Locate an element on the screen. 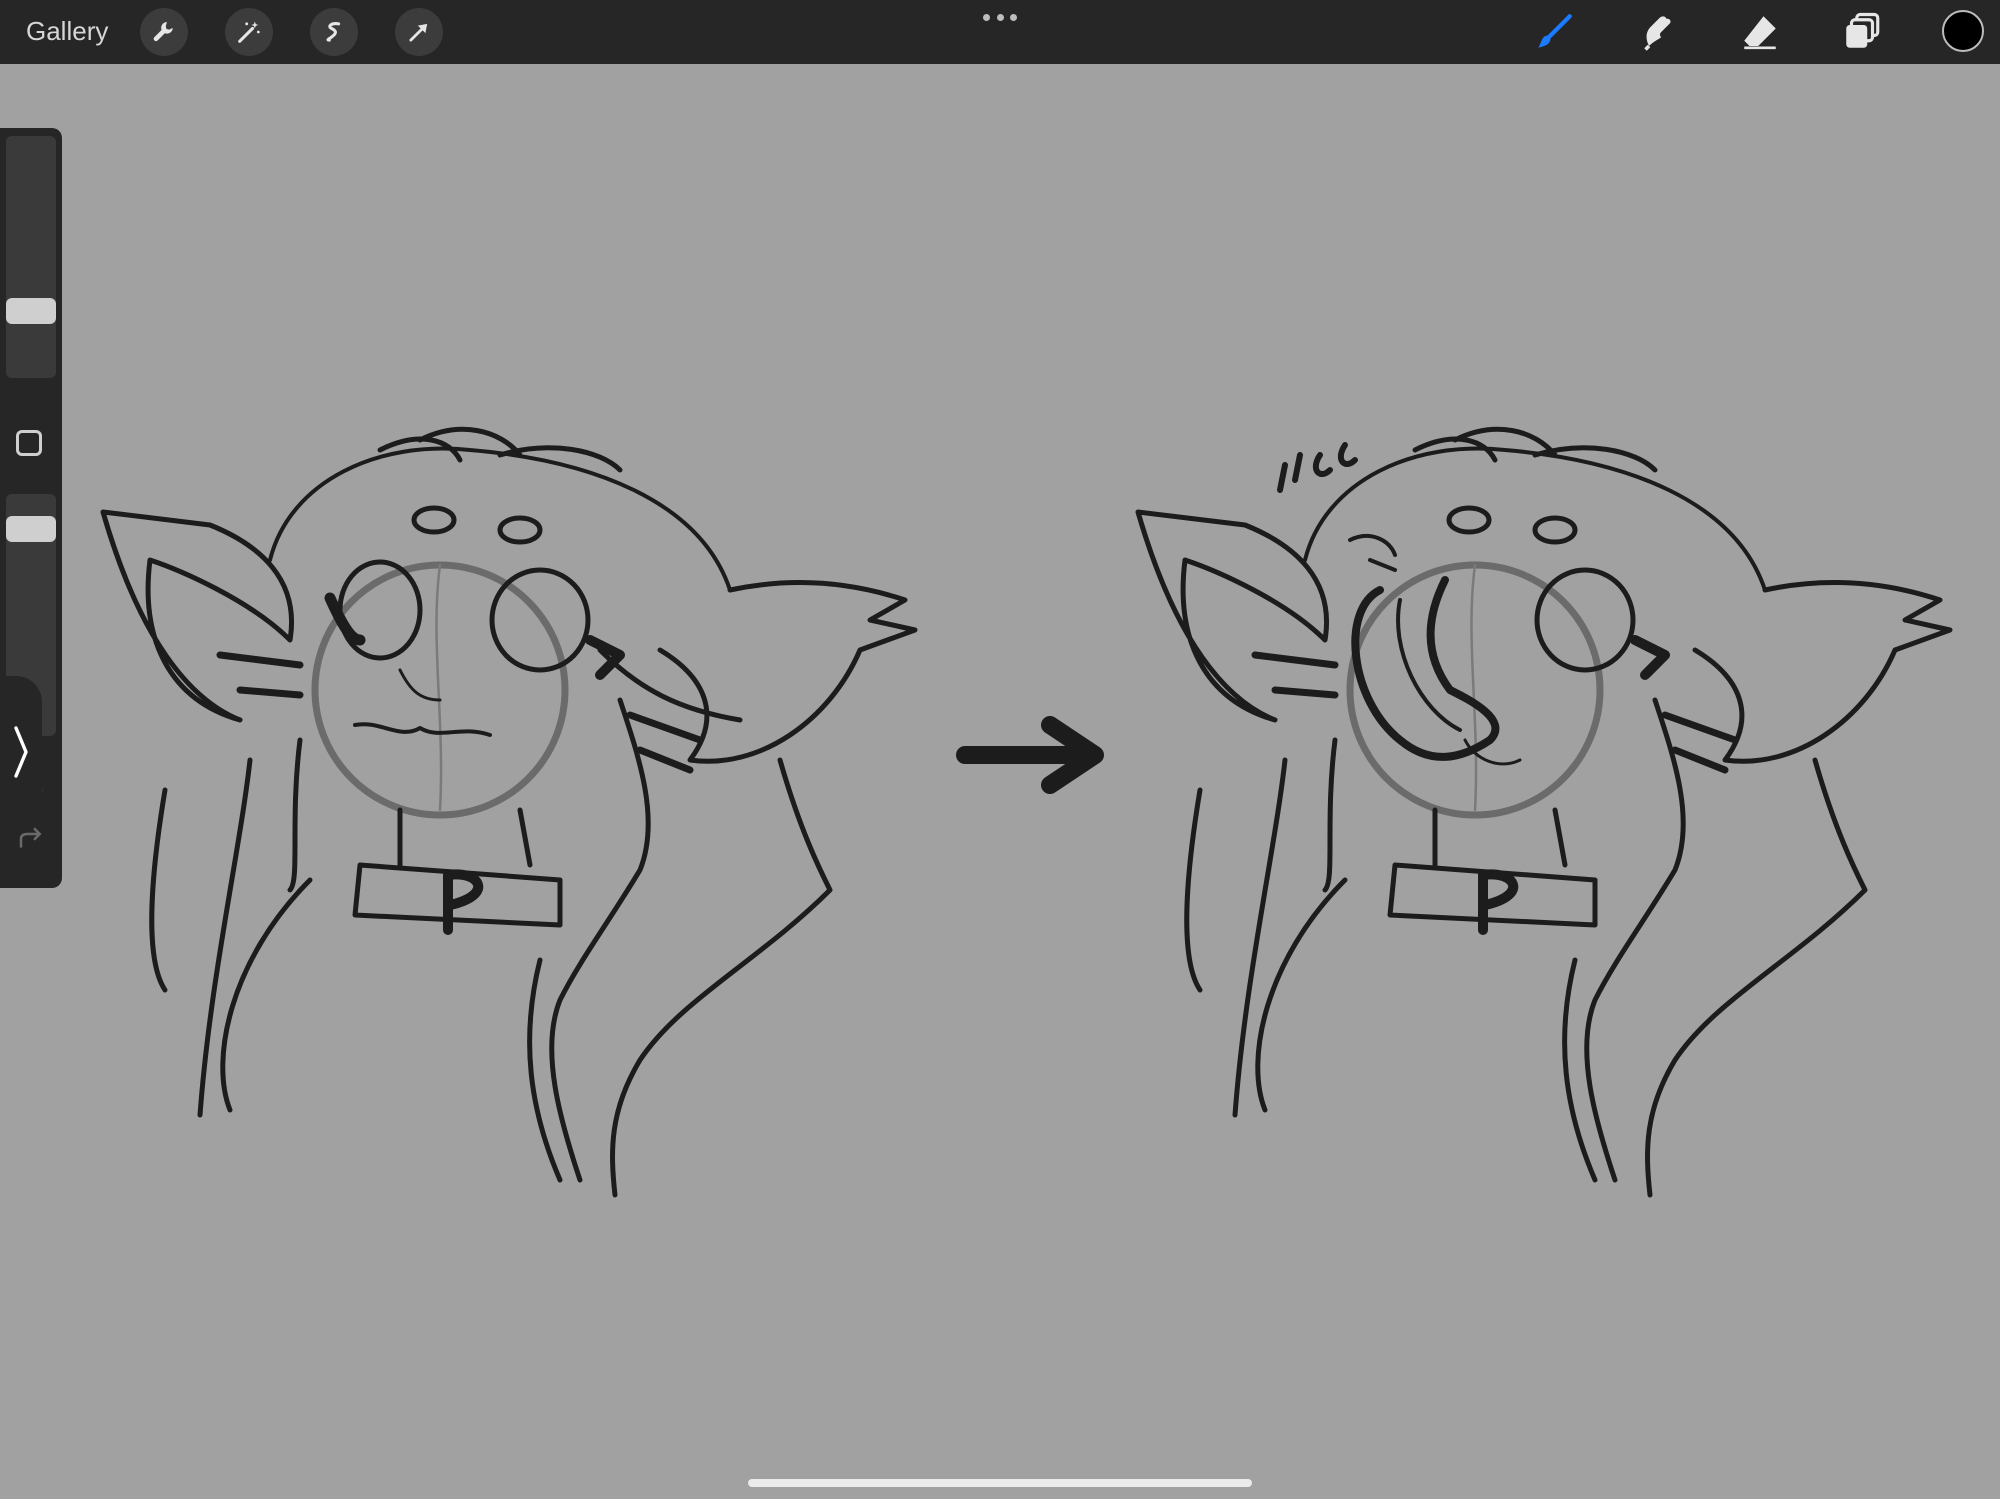 The width and height of the screenshot is (2000, 1499). eraser-icon is located at coordinates (1760, 33).